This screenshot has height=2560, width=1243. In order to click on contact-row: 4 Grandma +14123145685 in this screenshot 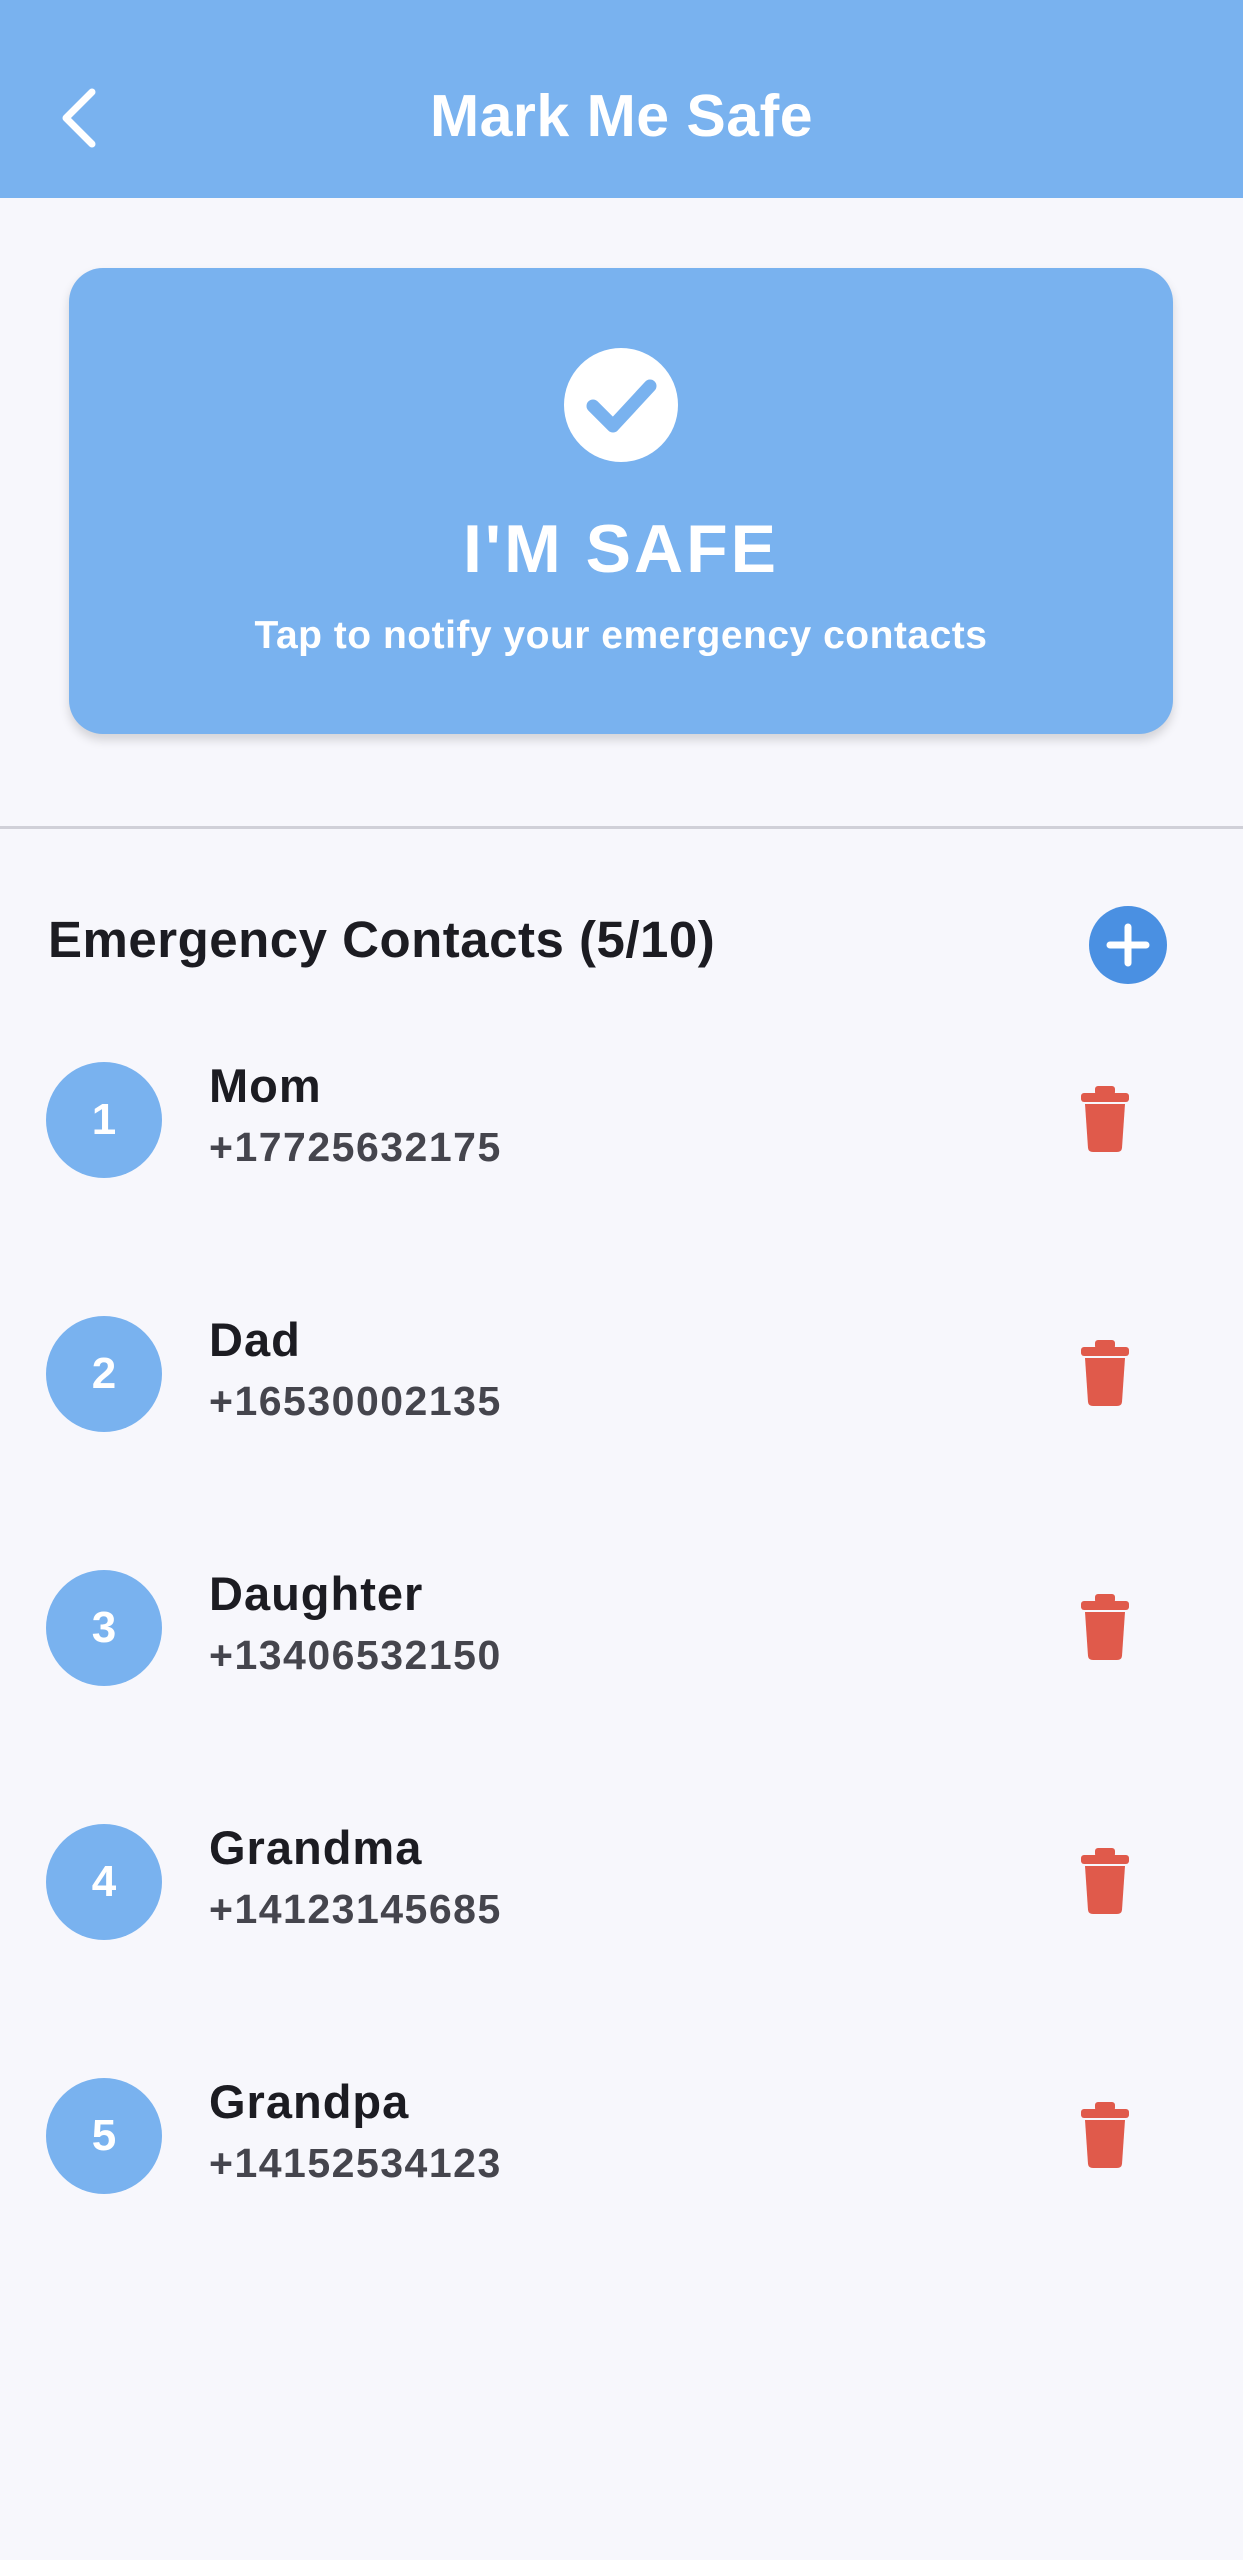, I will do `click(621, 1882)`.